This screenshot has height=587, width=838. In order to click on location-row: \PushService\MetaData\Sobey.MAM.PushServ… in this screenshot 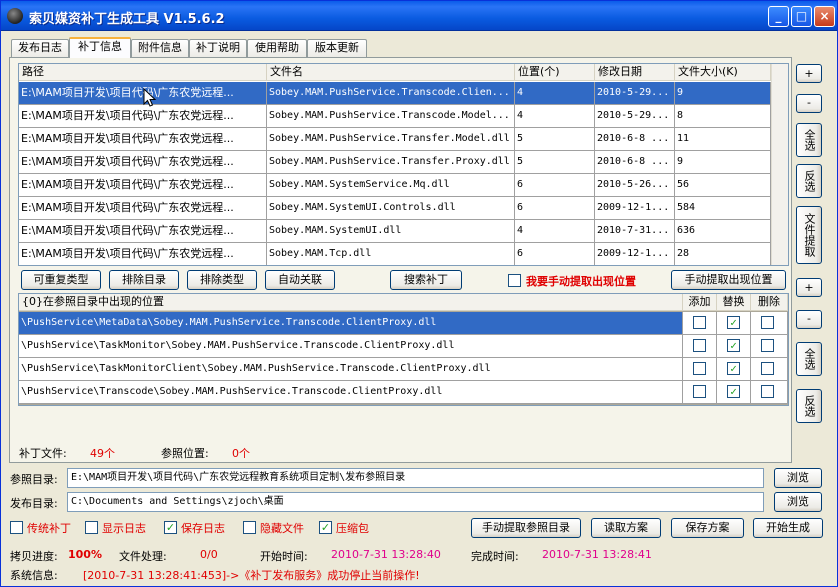, I will do `click(403, 323)`.